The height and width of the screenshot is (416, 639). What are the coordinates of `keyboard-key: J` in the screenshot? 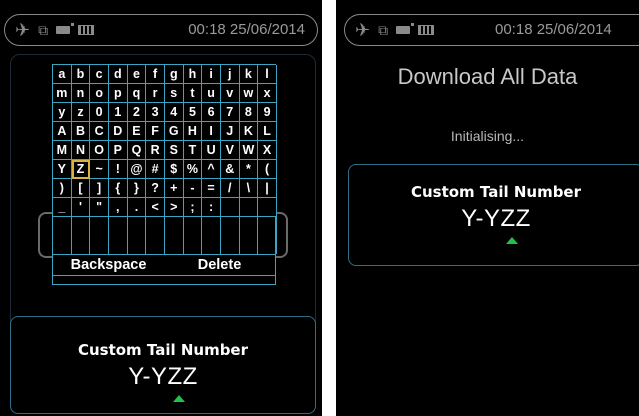 It's located at (230, 131).